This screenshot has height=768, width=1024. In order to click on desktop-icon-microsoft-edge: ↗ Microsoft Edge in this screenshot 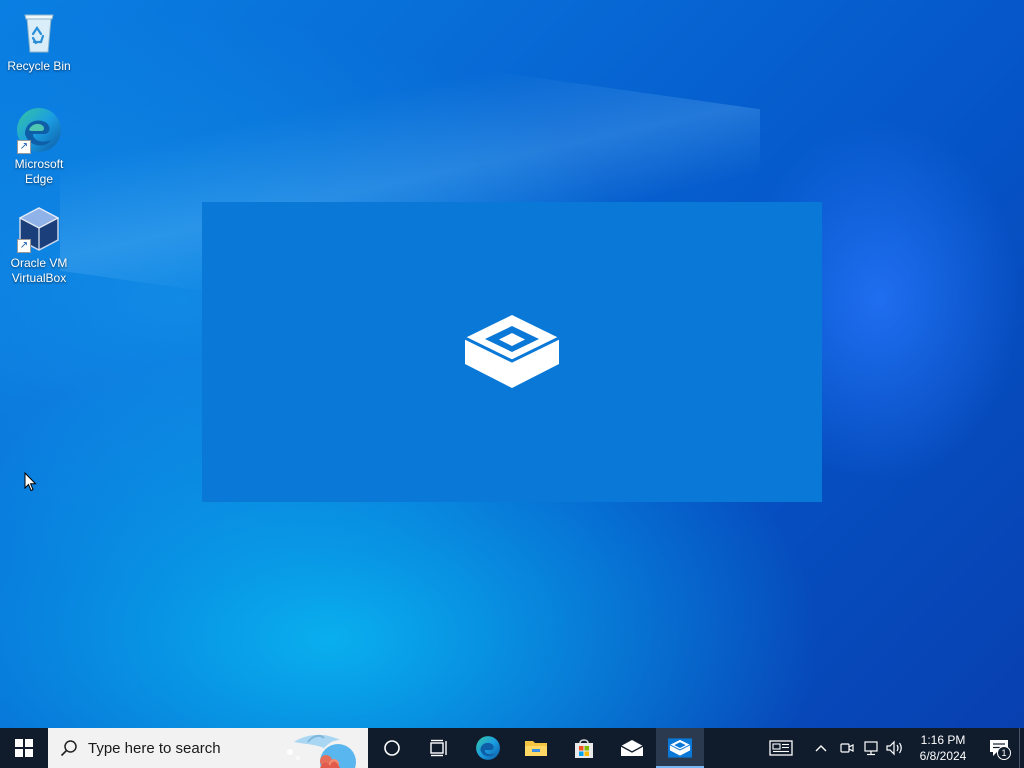, I will do `click(39, 146)`.